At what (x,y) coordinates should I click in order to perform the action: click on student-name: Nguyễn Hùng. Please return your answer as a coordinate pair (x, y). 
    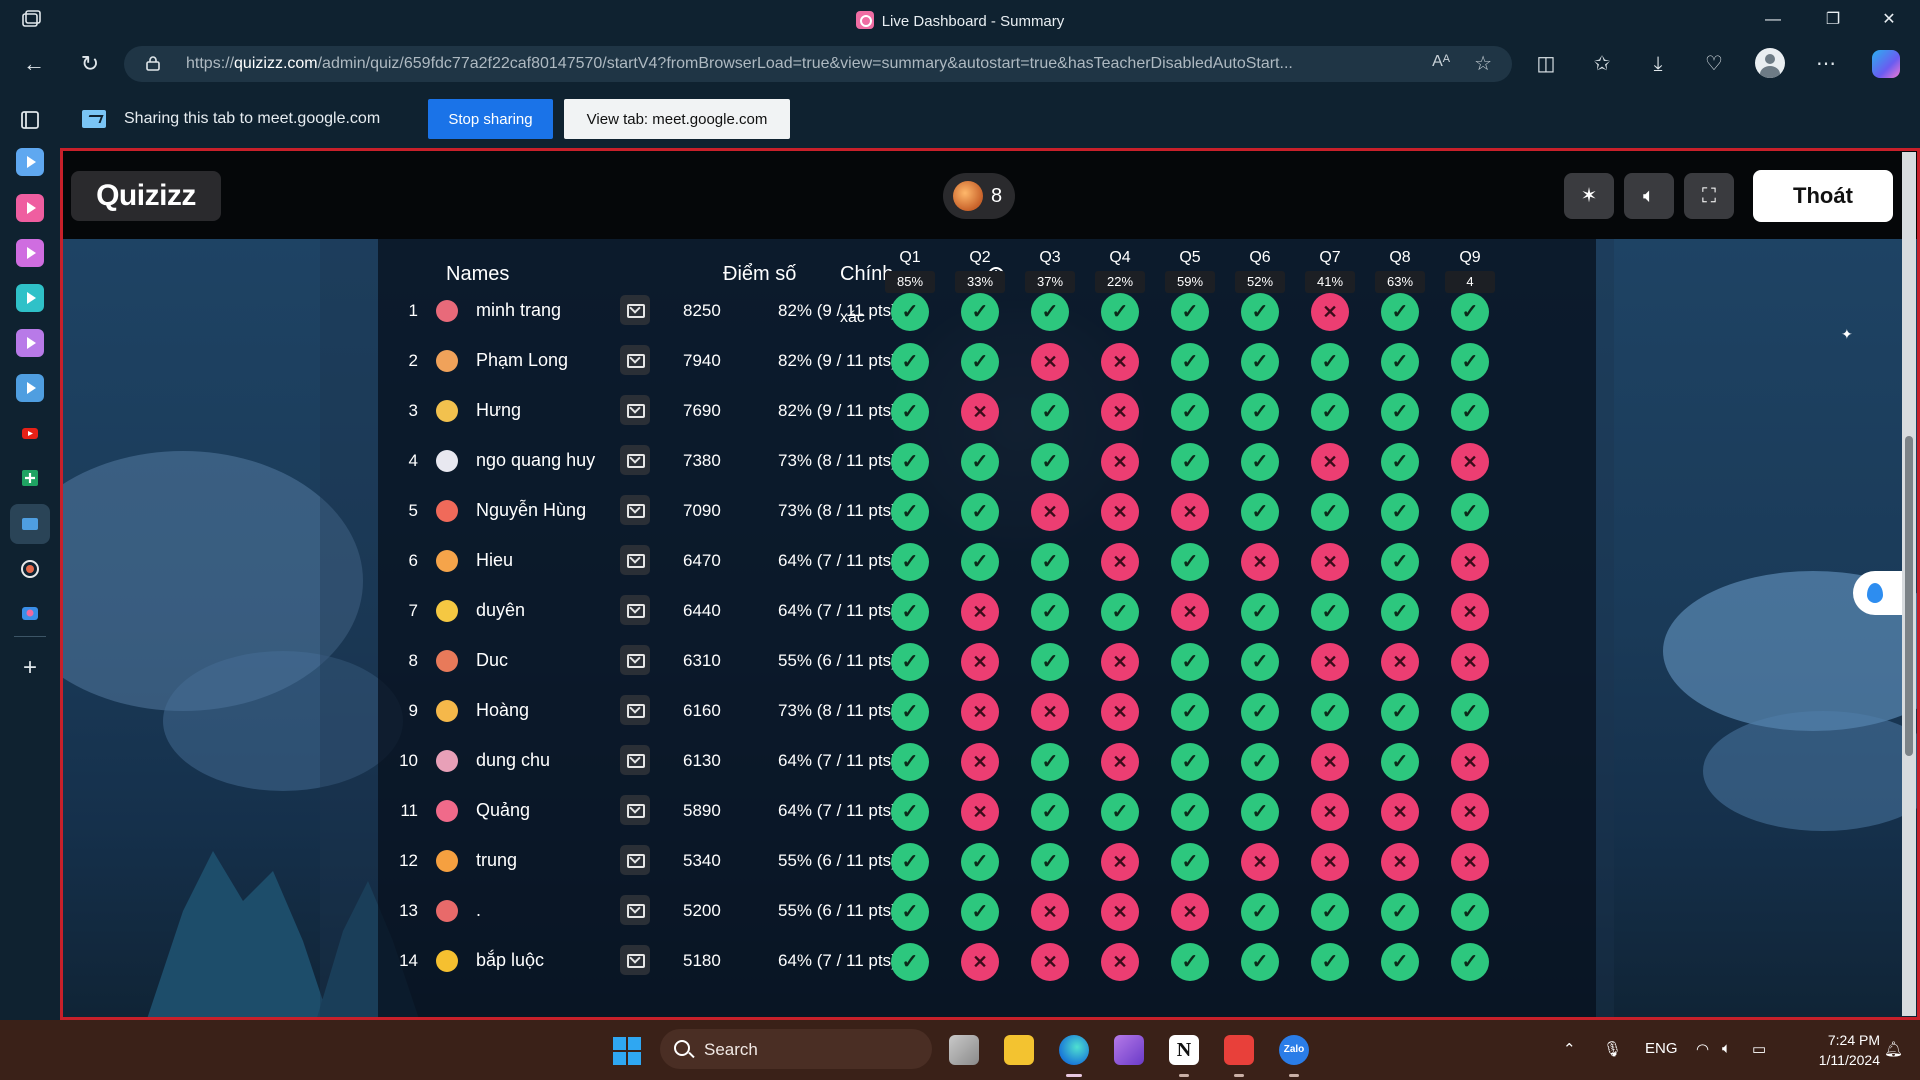
    Looking at the image, I should click on (531, 510).